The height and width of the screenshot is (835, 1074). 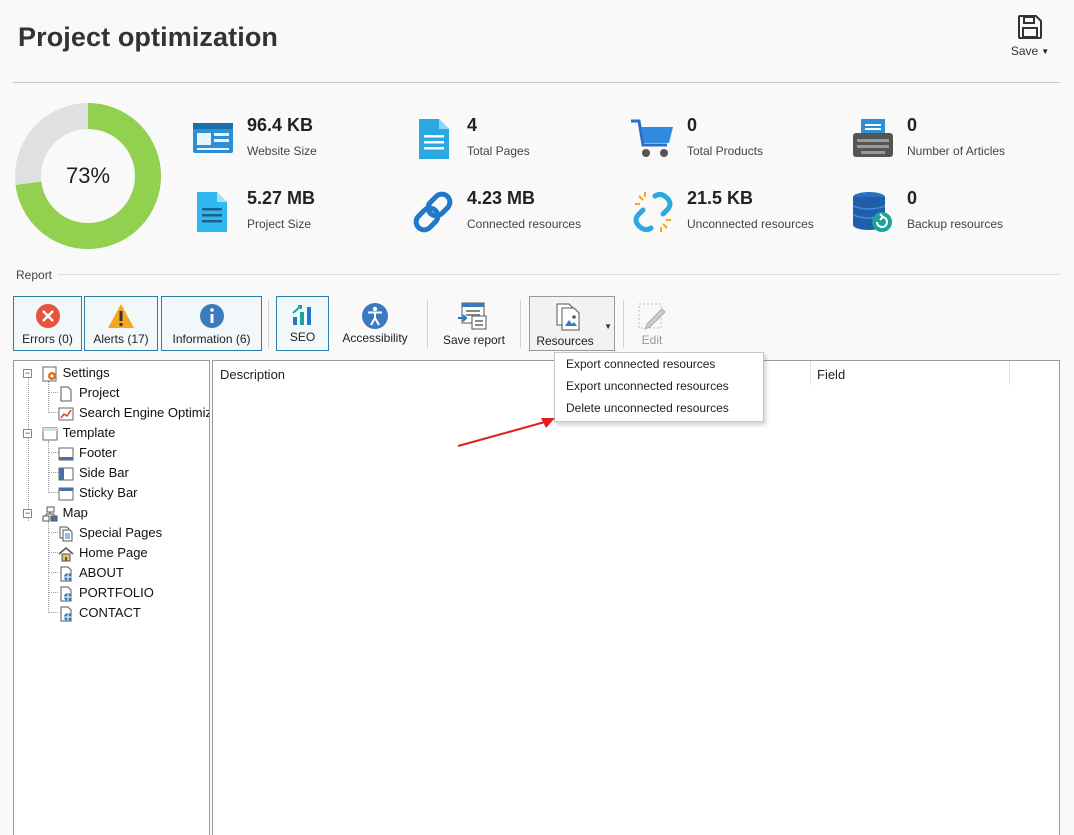 What do you see at coordinates (652, 138) in the screenshot?
I see `cart-icon` at bounding box center [652, 138].